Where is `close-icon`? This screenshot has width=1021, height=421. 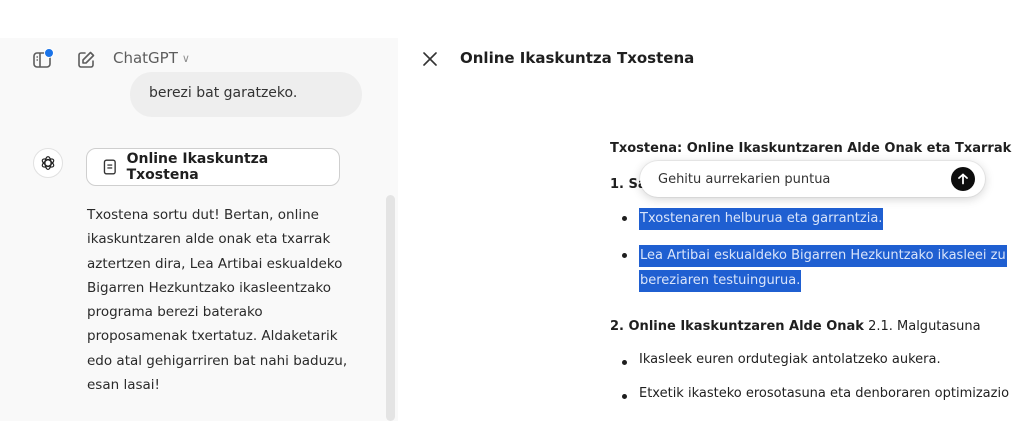
close-icon is located at coordinates (430, 59).